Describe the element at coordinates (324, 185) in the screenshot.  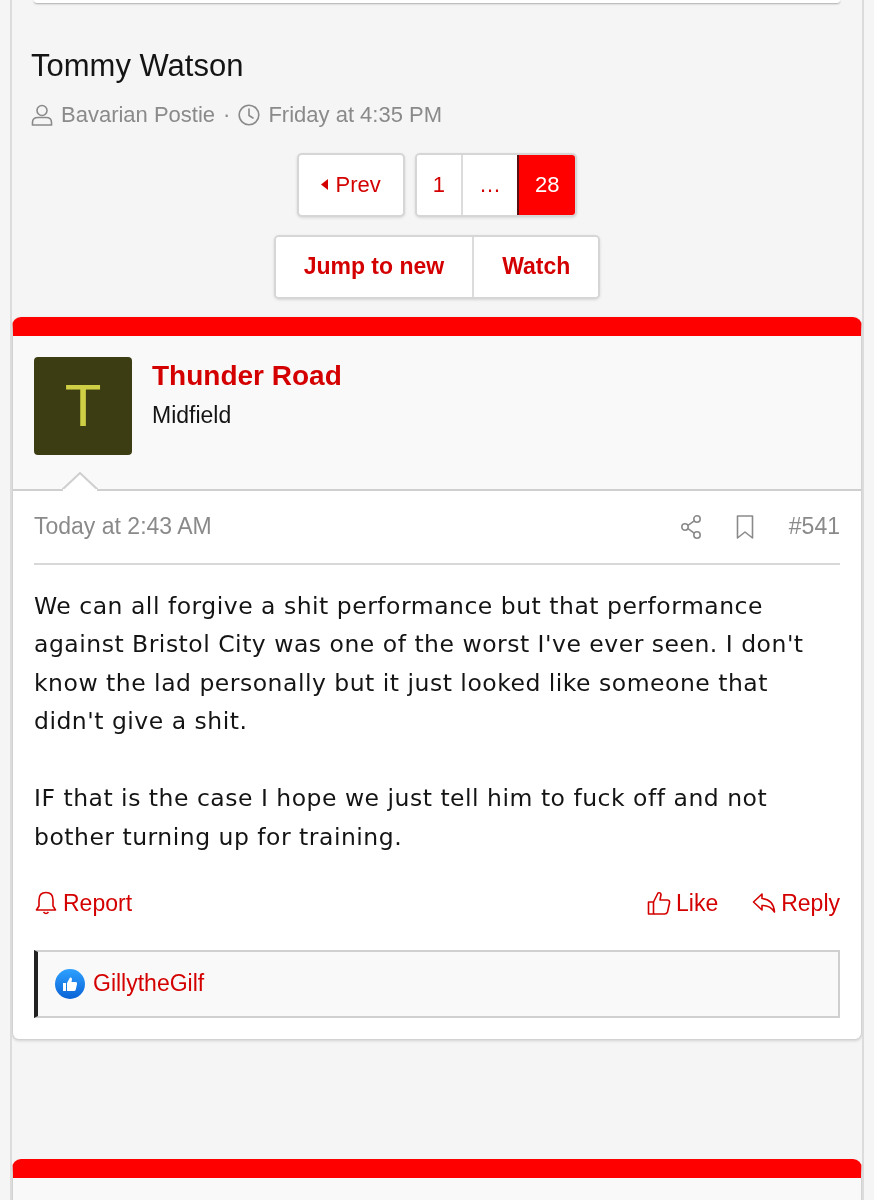
I see `caret-left-icon` at that location.